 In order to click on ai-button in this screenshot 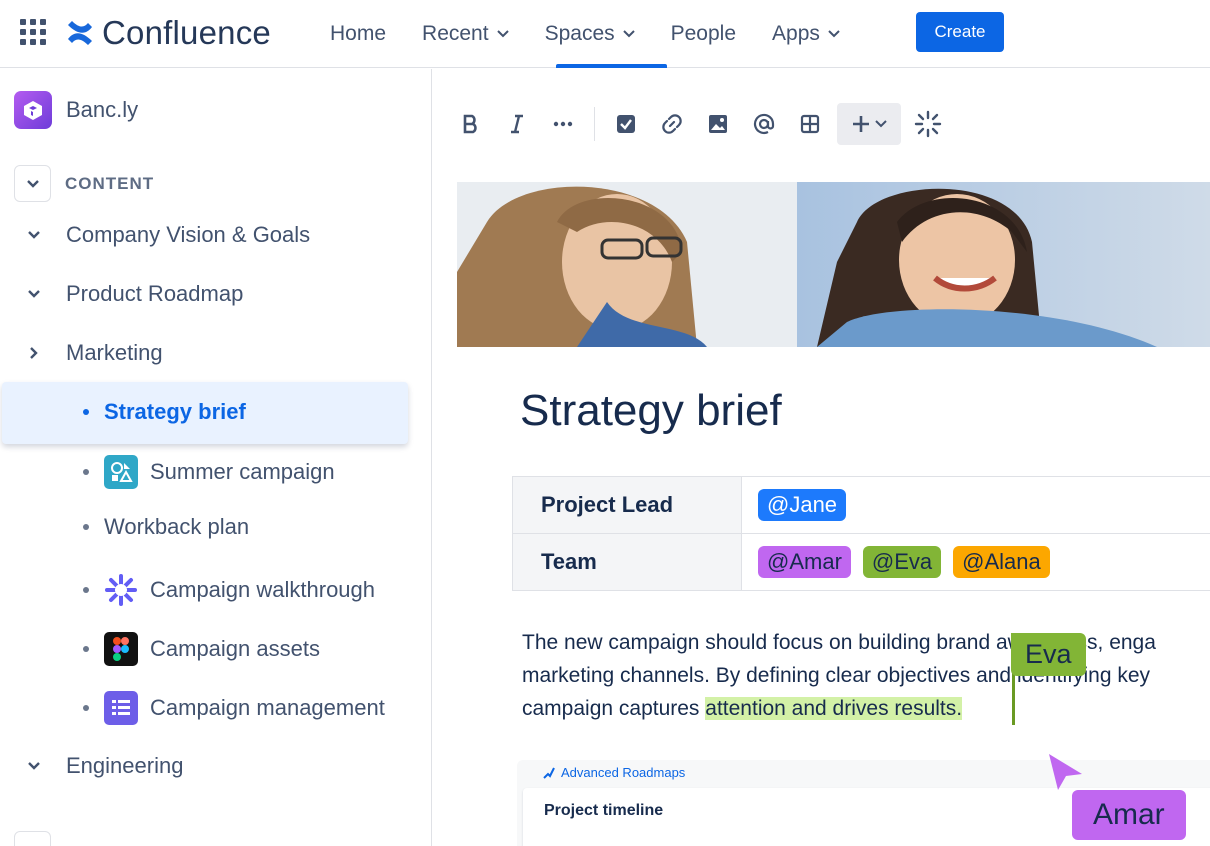, I will do `click(928, 124)`.